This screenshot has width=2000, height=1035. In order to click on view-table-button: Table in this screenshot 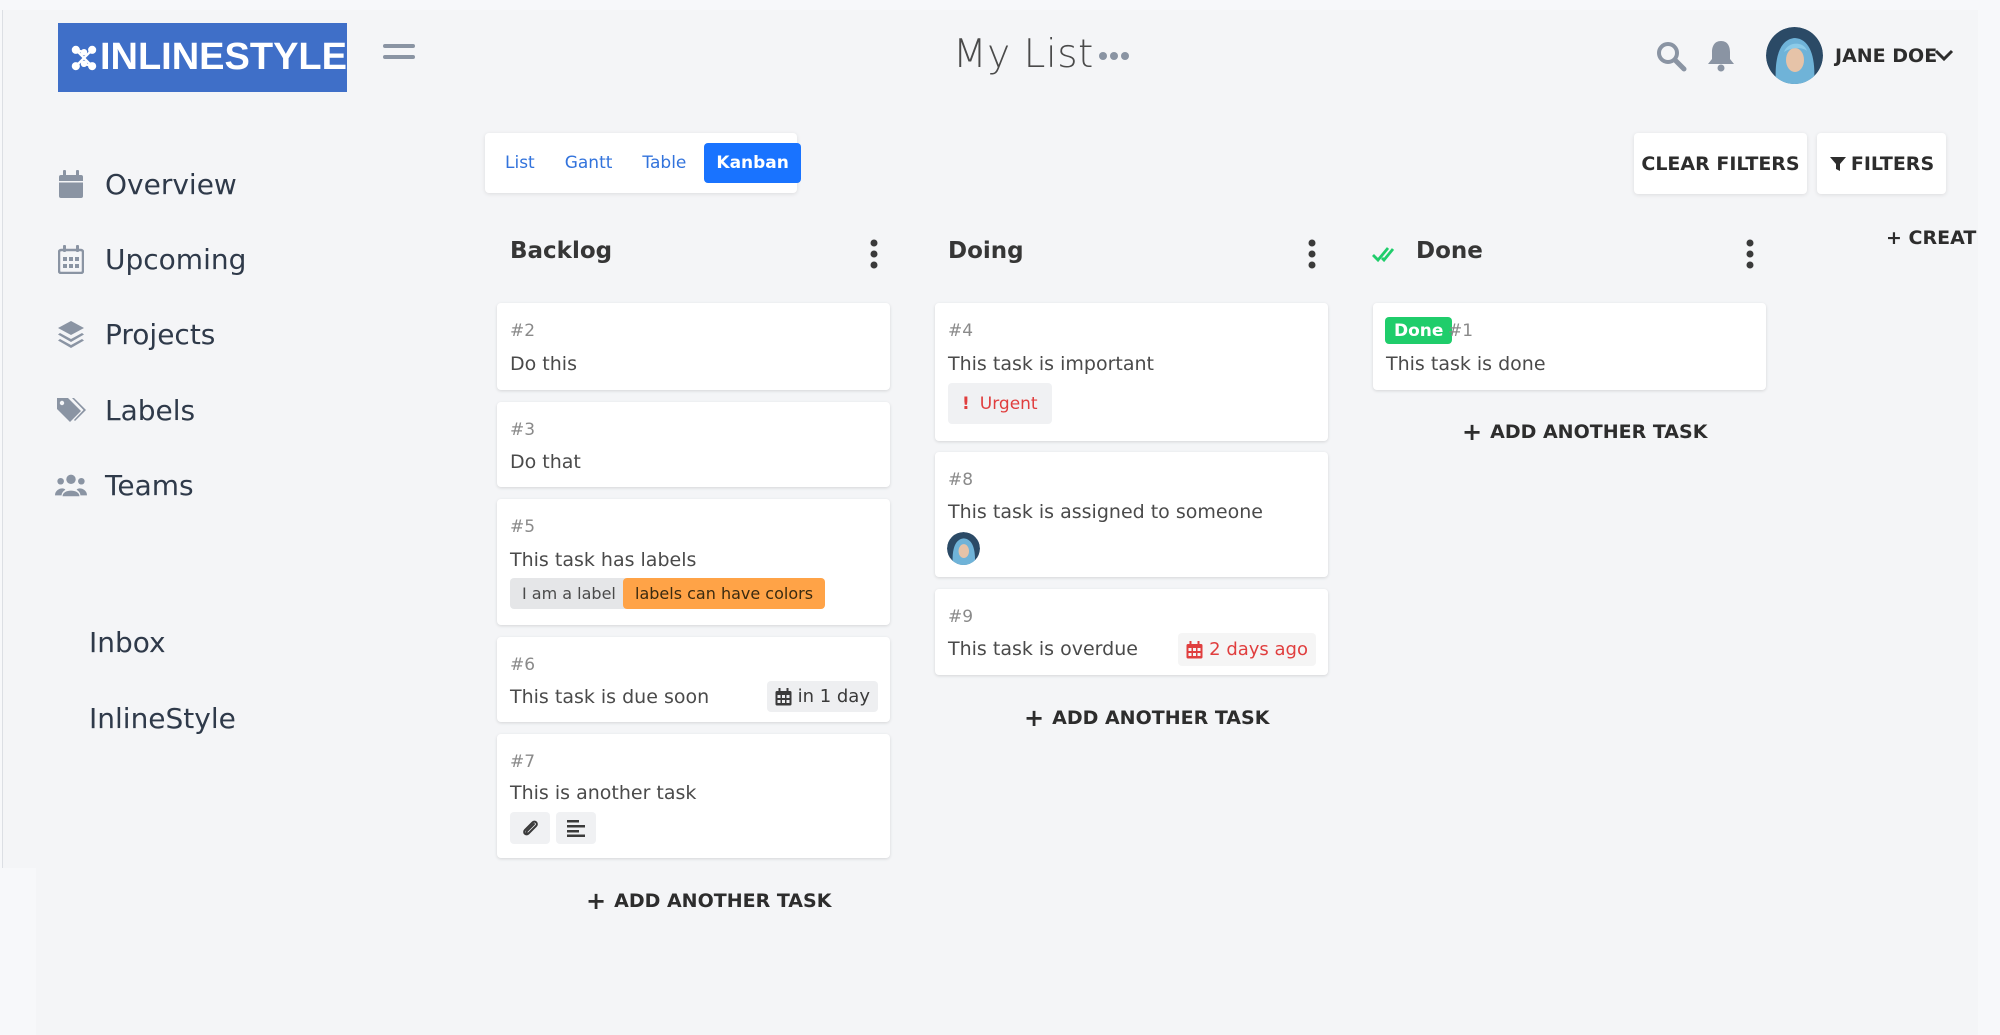, I will do `click(664, 163)`.